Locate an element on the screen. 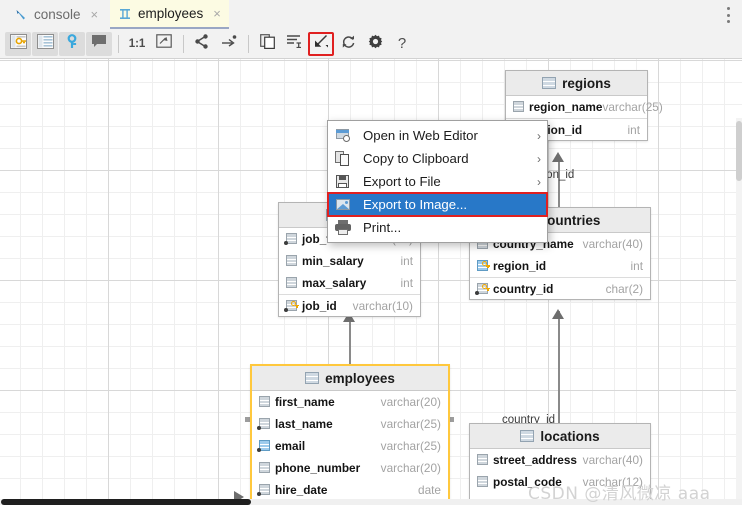 This screenshot has width=742, height=505. export-button is located at coordinates (321, 43).